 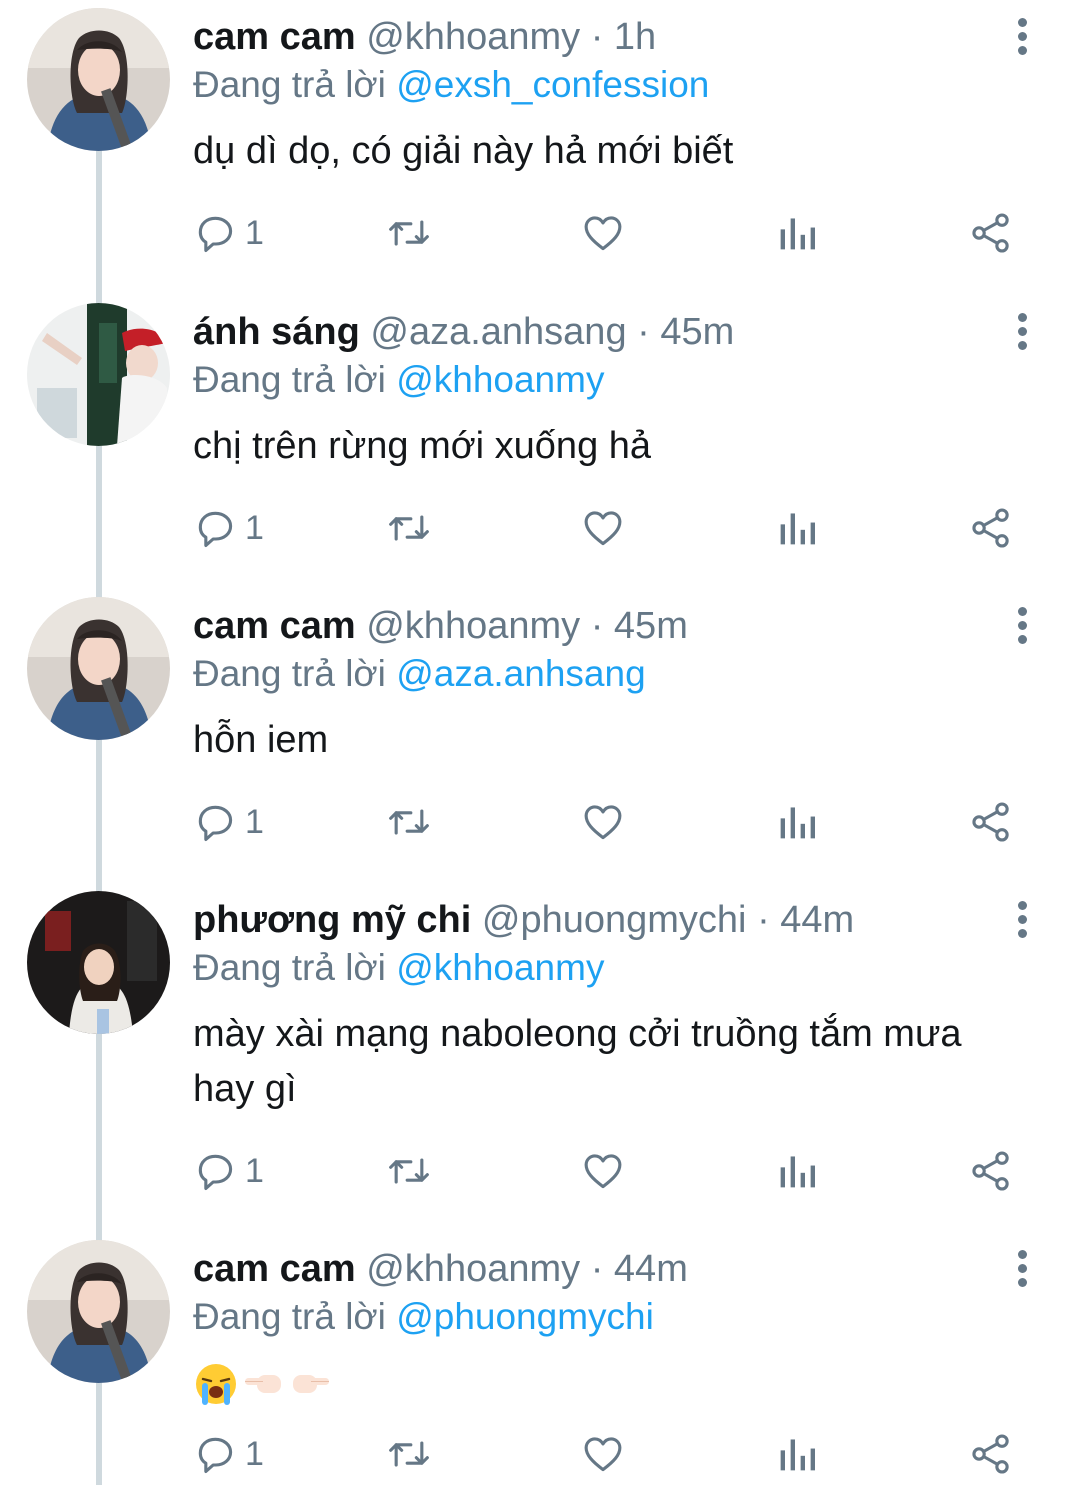 I want to click on reply-mention-link: @phuongmychi, so click(x=525, y=1316).